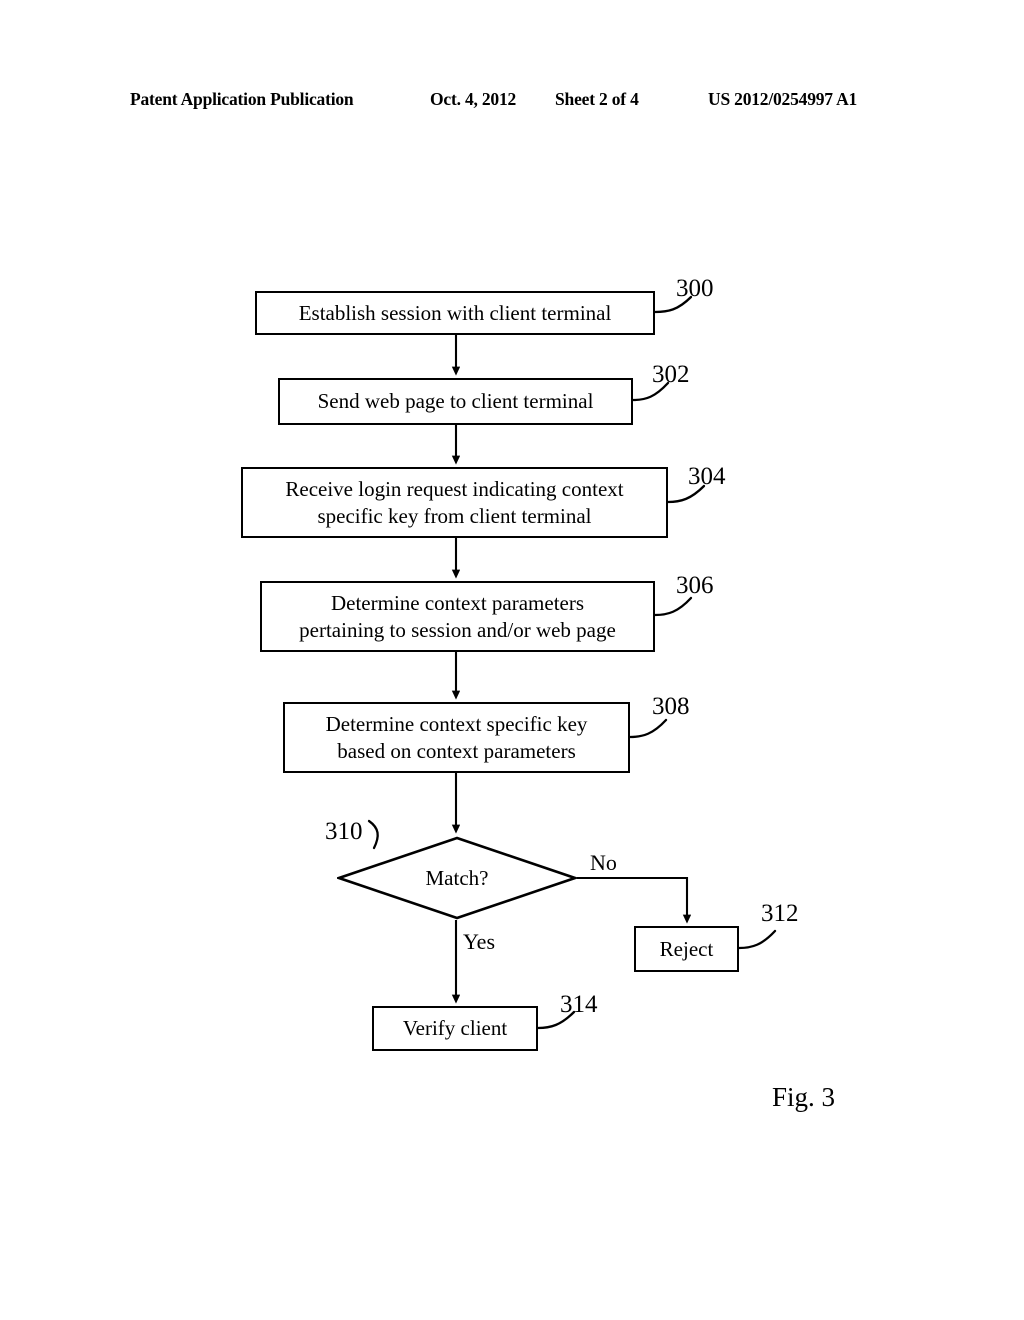 The width and height of the screenshot is (1024, 1320). I want to click on reference-numeral-304: 304, so click(707, 476).